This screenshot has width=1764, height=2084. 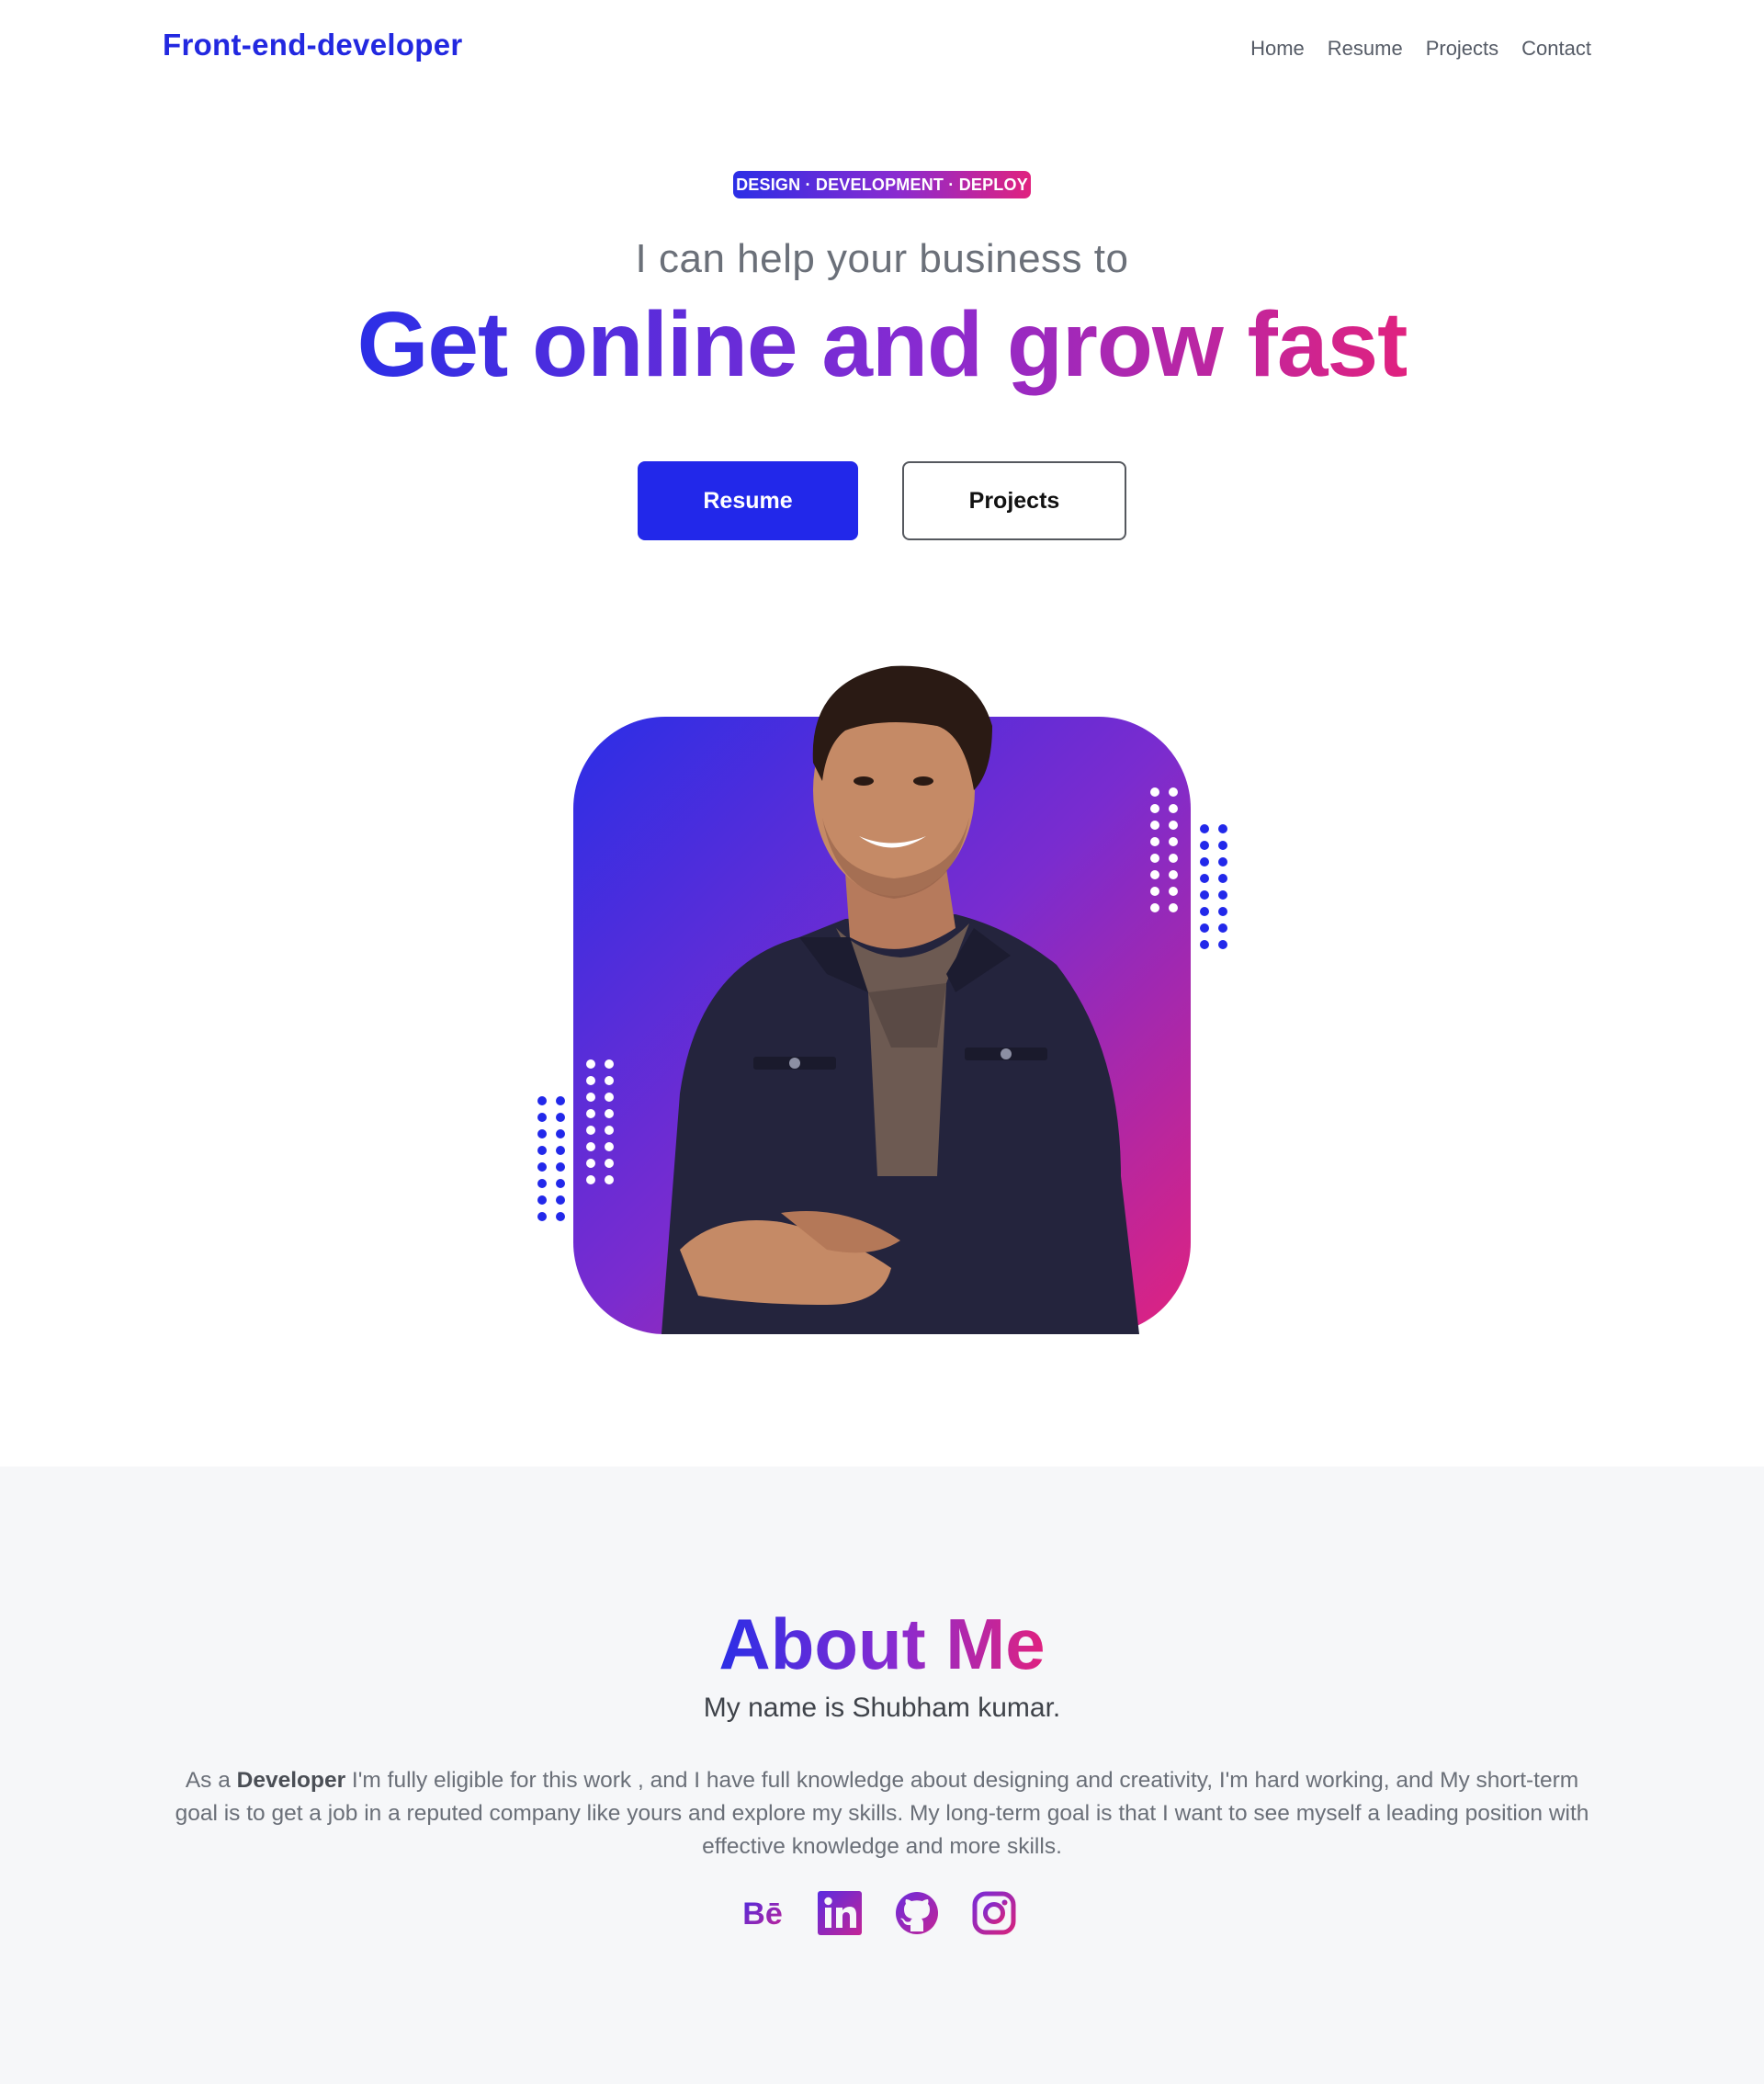 I want to click on projects-button: Projects, so click(x=1014, y=501).